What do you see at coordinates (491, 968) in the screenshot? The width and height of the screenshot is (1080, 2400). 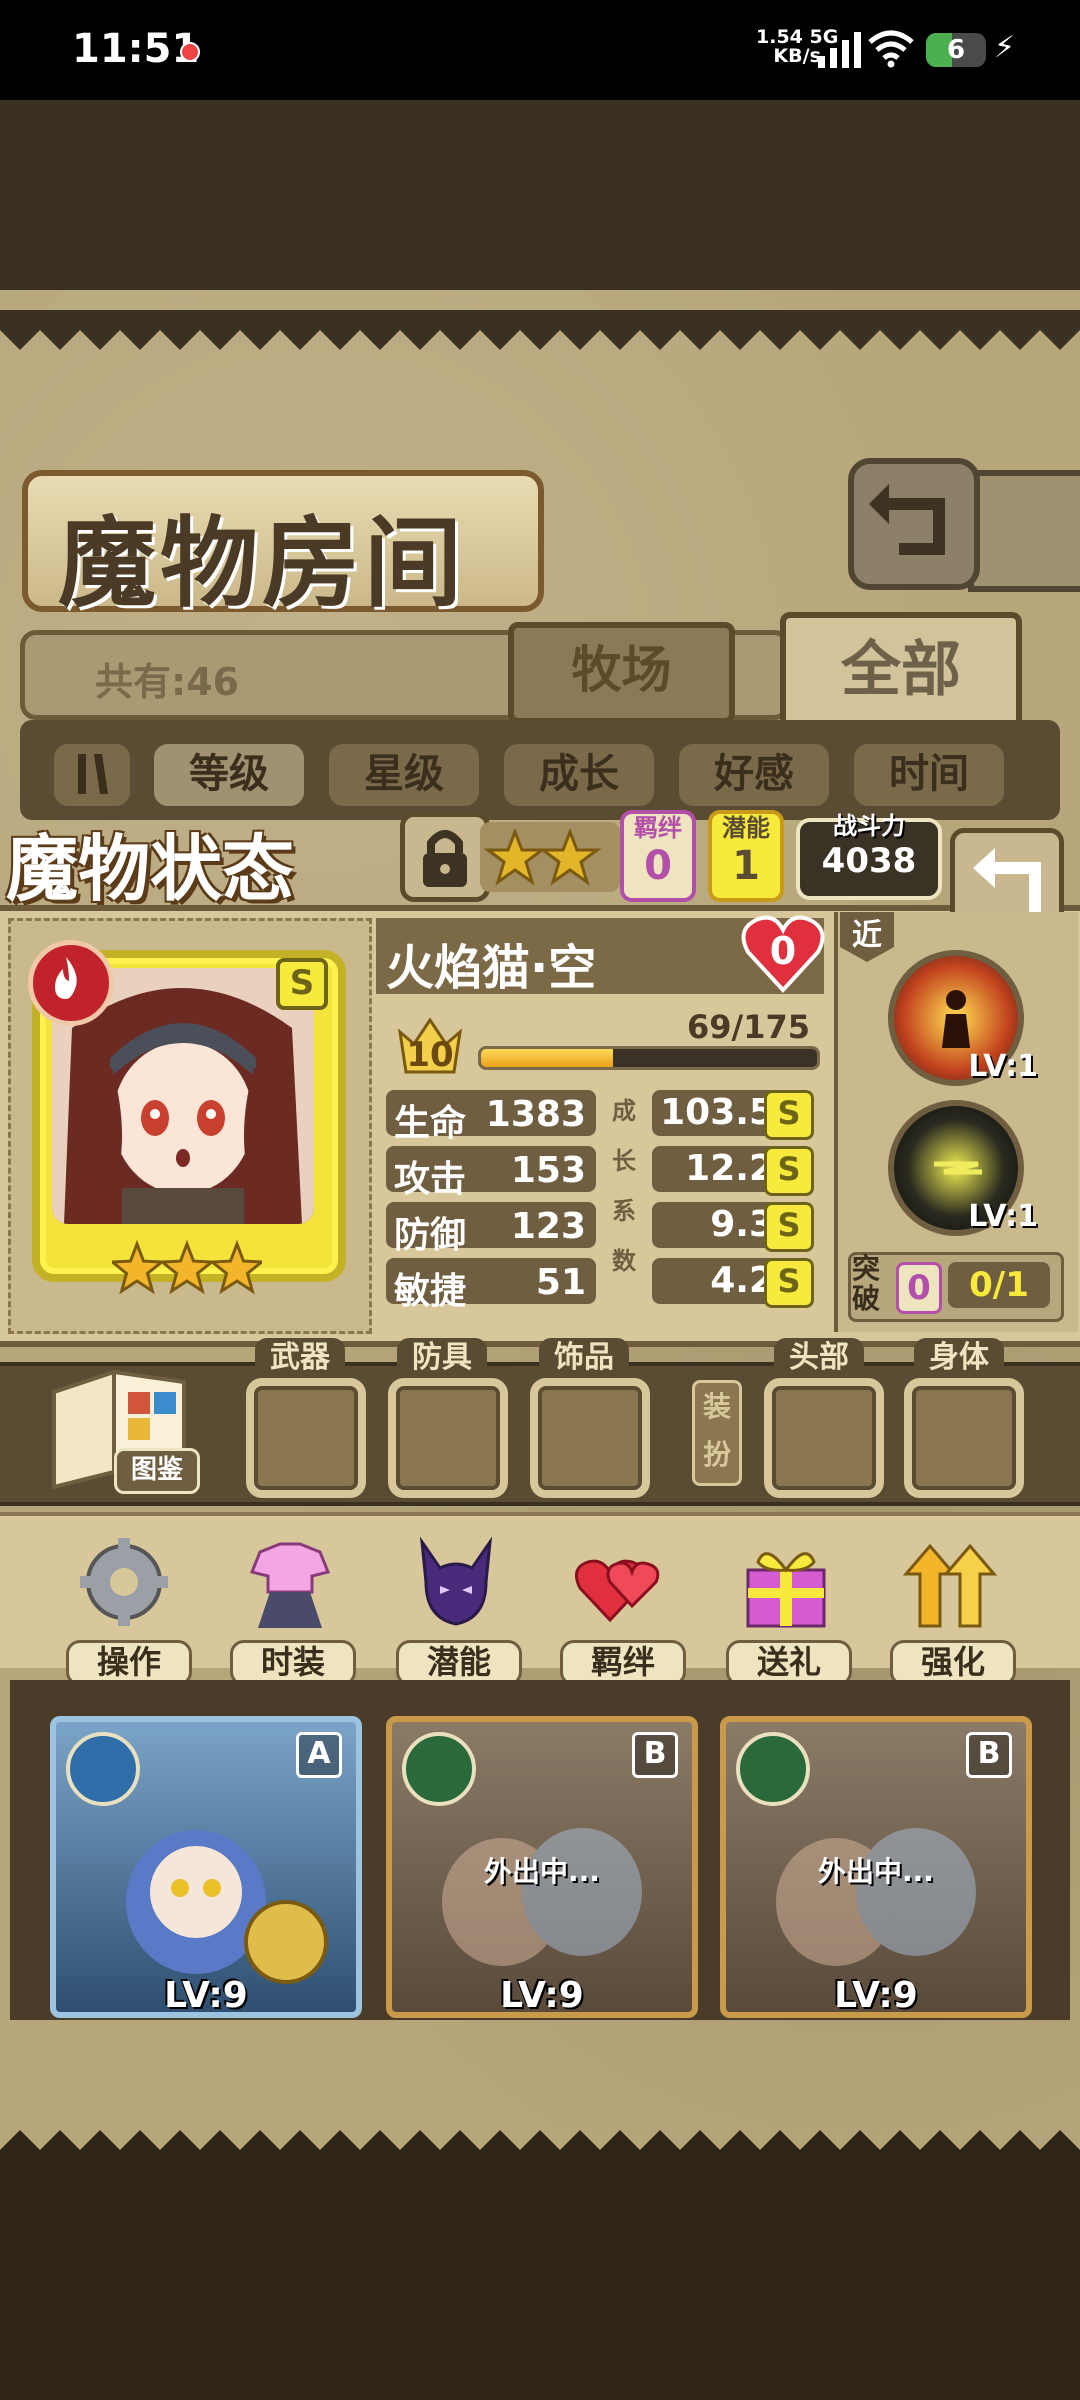 I see `monster-name: 火焰猫·空` at bounding box center [491, 968].